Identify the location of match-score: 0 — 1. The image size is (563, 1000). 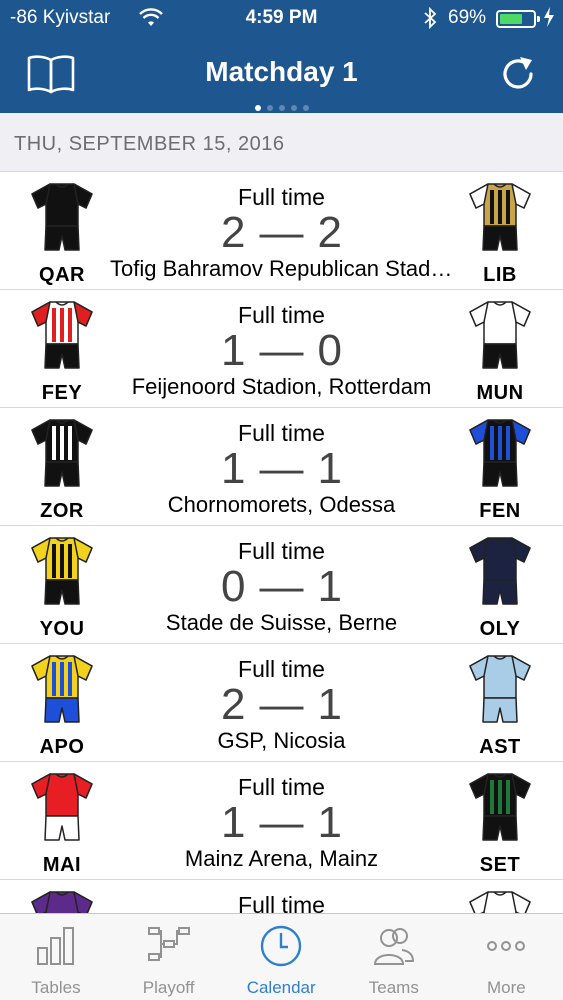
(281, 587).